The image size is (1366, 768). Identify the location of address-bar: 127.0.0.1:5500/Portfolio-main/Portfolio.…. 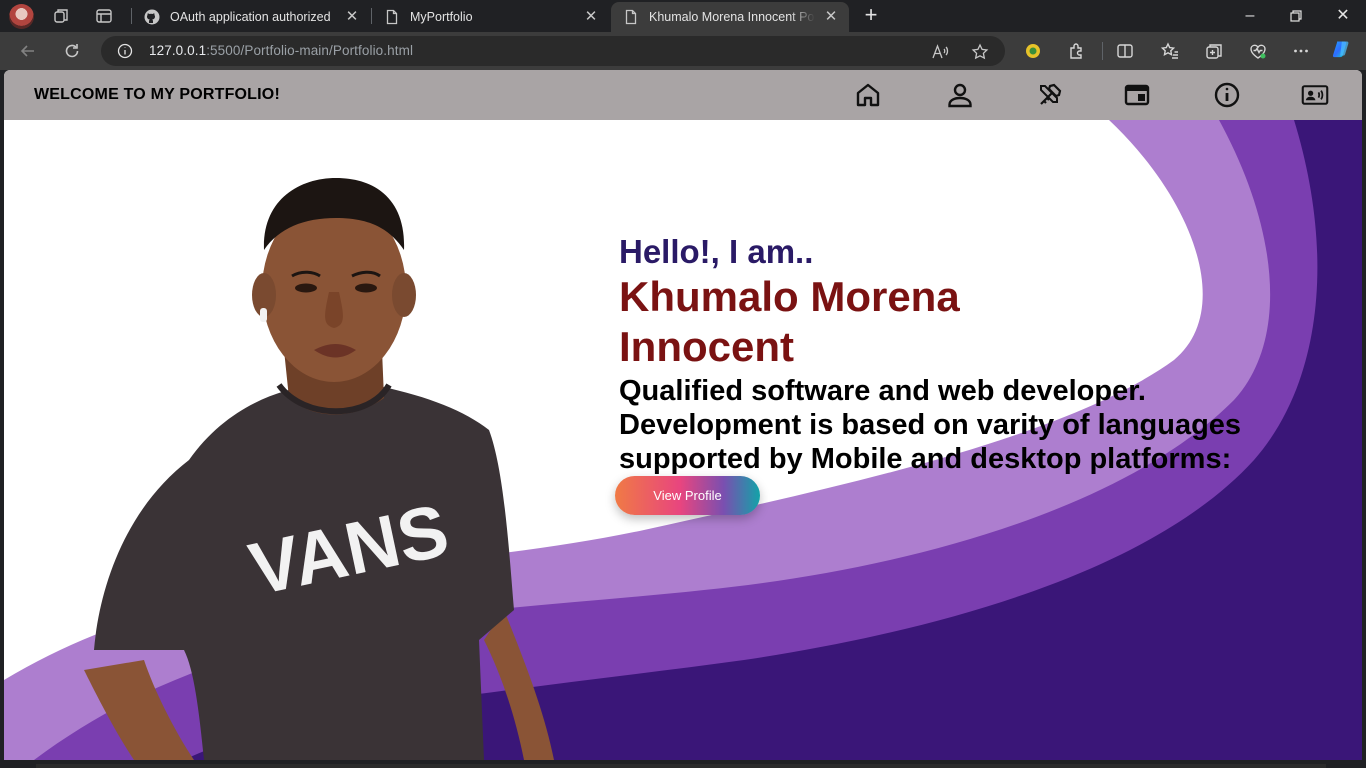
(553, 51).